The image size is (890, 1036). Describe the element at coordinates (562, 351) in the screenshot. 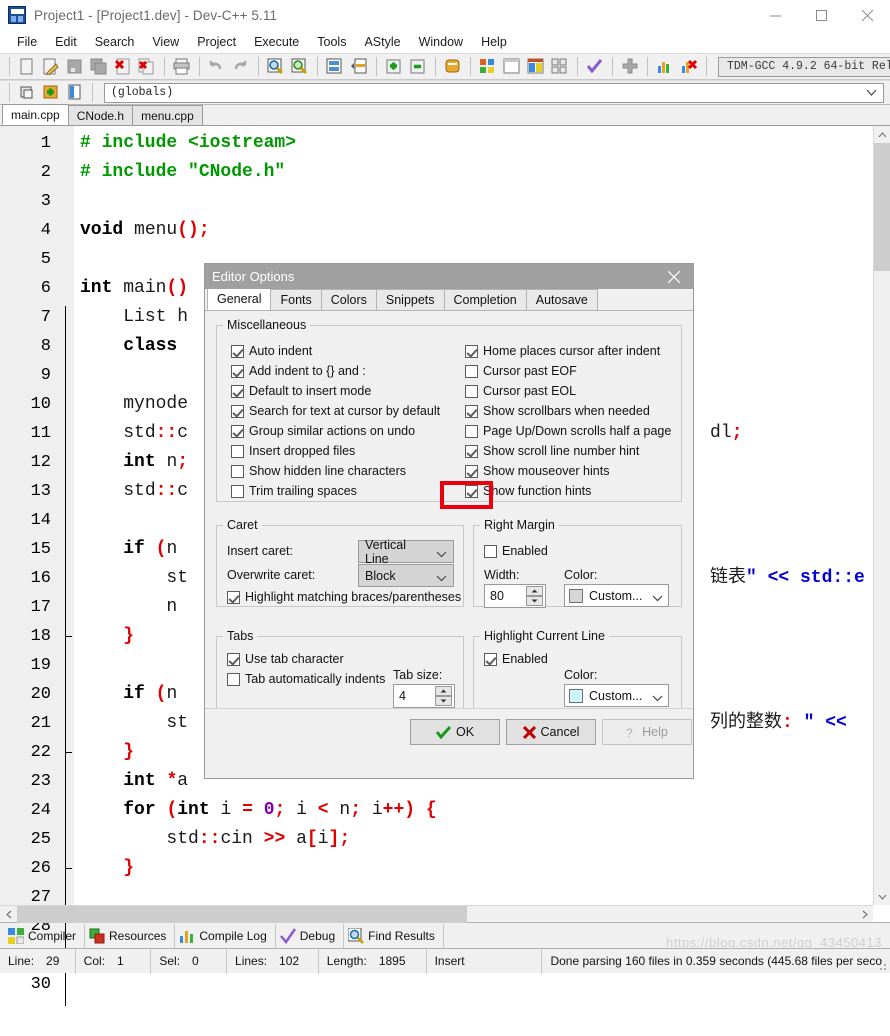

I see `misc-checkbox-right-0: Home places cursor after indent` at that location.